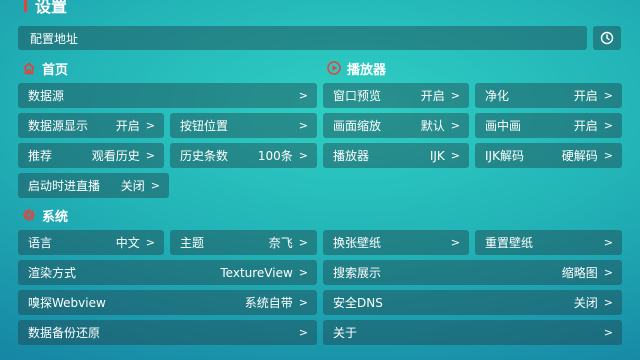 This screenshot has height=360, width=640. I want to click on recommend-label: 推荐, so click(40, 156).